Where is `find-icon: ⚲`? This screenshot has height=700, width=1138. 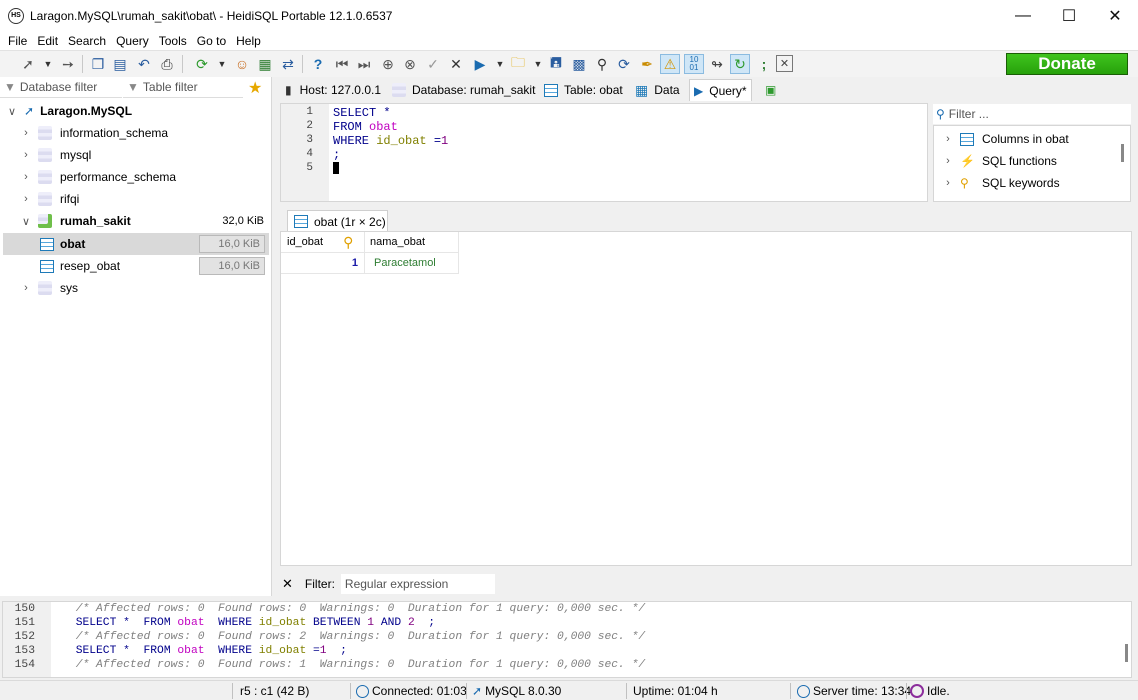 find-icon: ⚲ is located at coordinates (602, 64).